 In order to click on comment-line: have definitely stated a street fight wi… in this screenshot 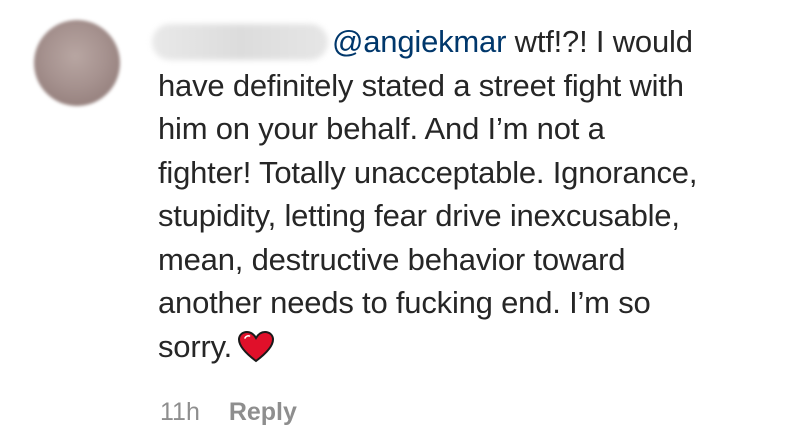, I will do `click(421, 85)`.